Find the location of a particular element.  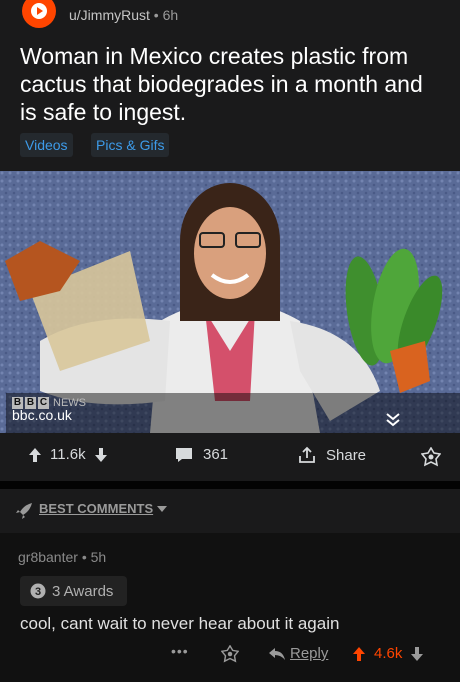

reply-button: Reply is located at coordinates (298, 653).